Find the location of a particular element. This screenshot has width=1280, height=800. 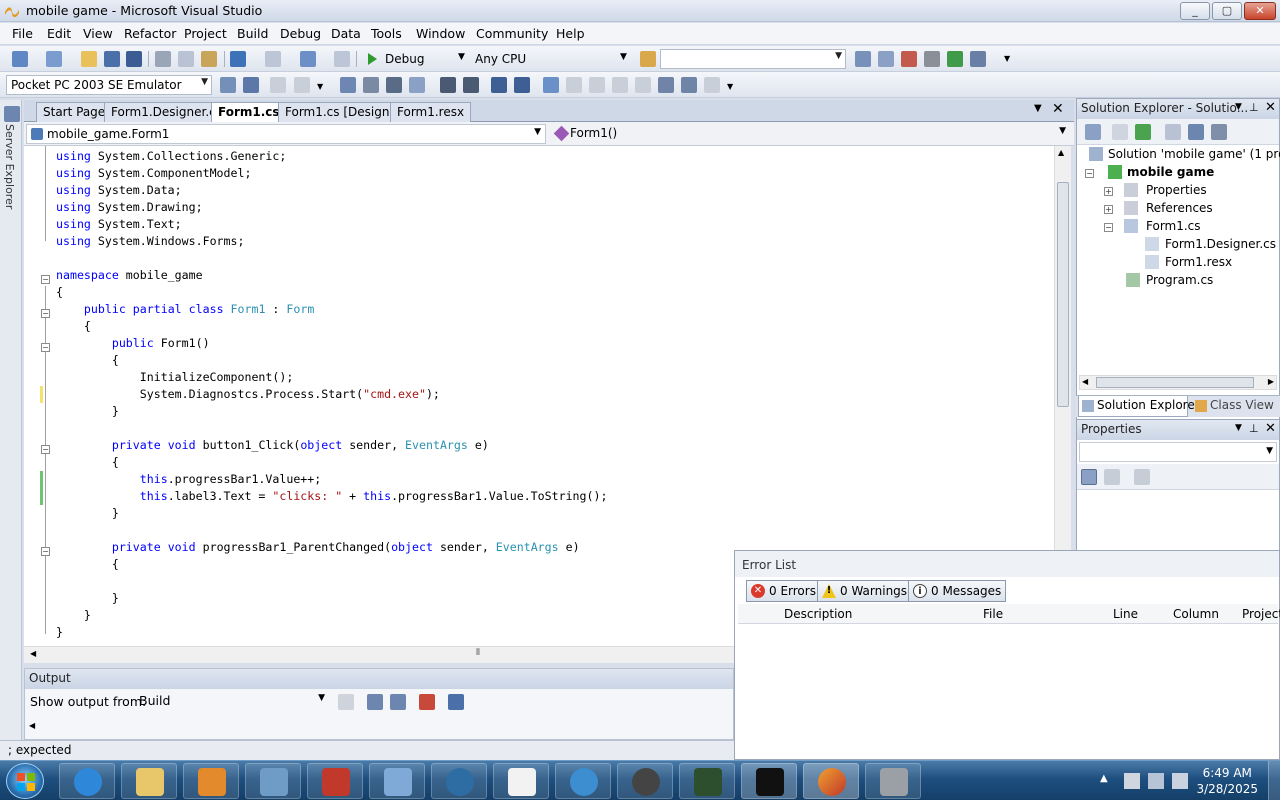

member-combo: Form1() ▼ is located at coordinates (810, 134).